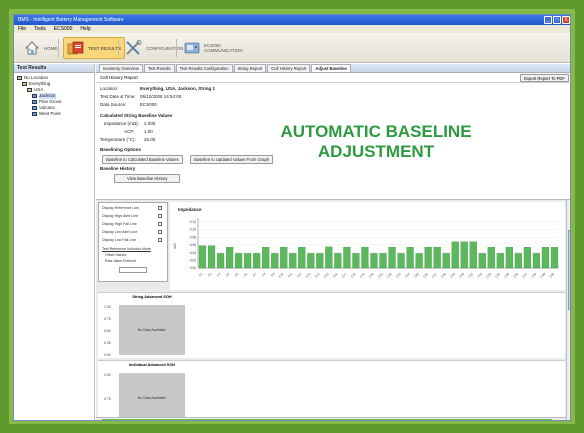 The height and width of the screenshot is (433, 584). Describe the element at coordinates (204, 68) in the screenshot. I see `tab-test-results-configuration: Test Results Configuration` at that location.